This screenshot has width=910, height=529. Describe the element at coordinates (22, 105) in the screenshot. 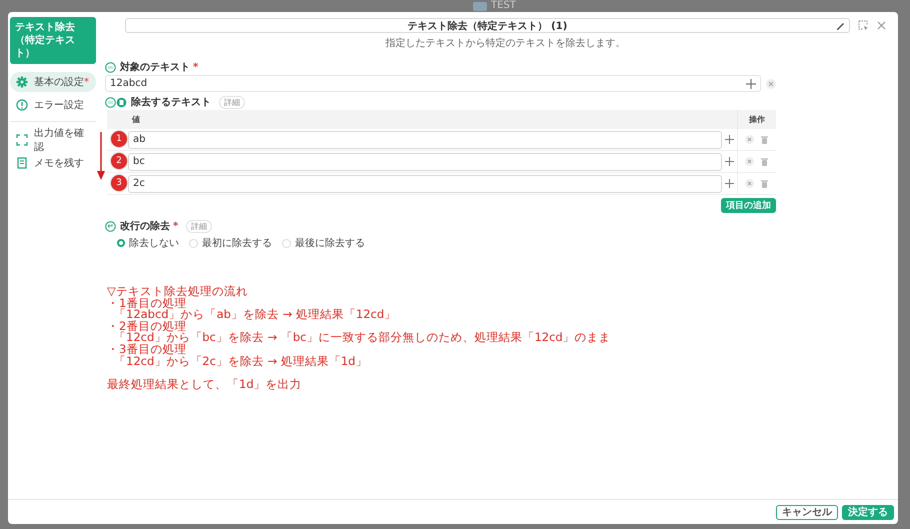

I see `info-icon` at that location.